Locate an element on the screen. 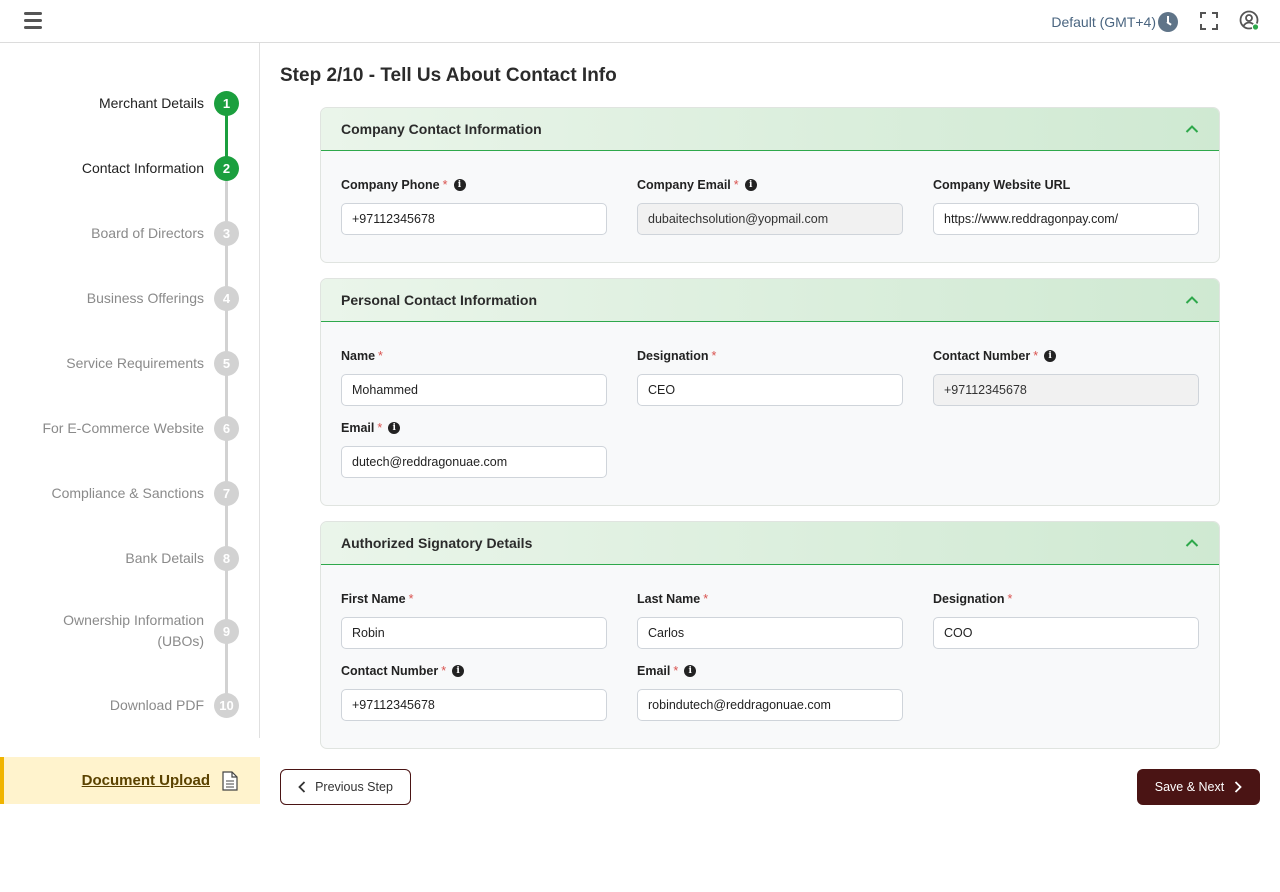 The height and width of the screenshot is (892, 1280). step-label-line1: Ownership Information is located at coordinates (133, 620).